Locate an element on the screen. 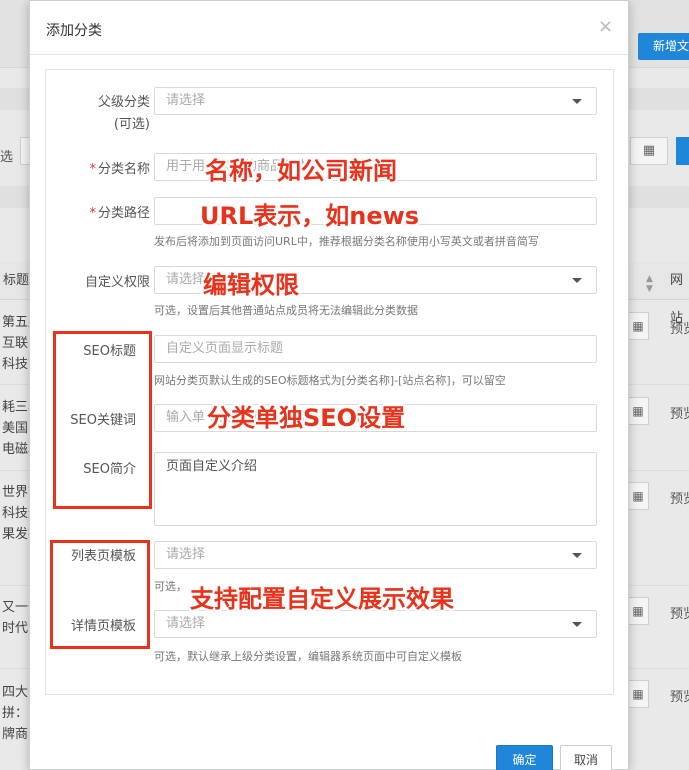  table-row: 又一个时代 is located at coordinates (15, 618).